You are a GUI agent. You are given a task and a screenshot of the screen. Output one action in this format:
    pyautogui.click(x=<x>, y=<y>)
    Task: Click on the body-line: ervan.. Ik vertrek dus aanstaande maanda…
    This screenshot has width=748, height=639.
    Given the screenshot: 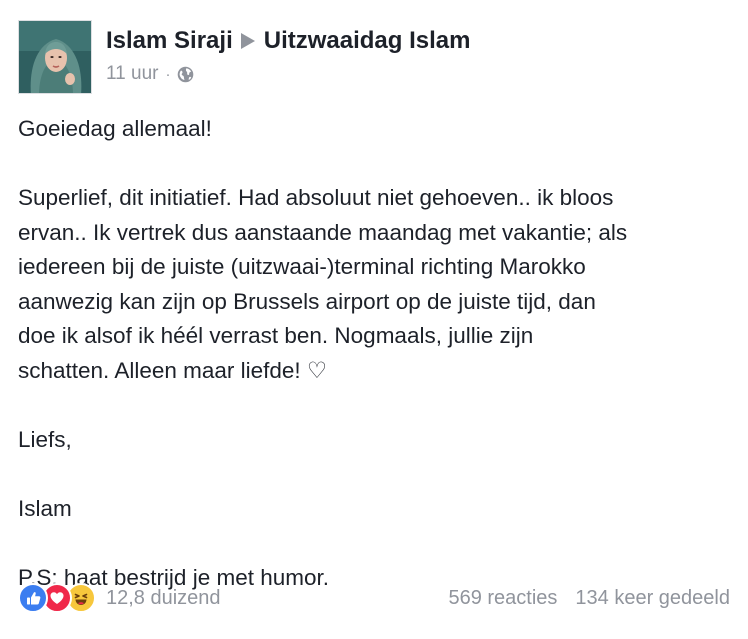 What is the action you would take?
    pyautogui.click(x=323, y=232)
    